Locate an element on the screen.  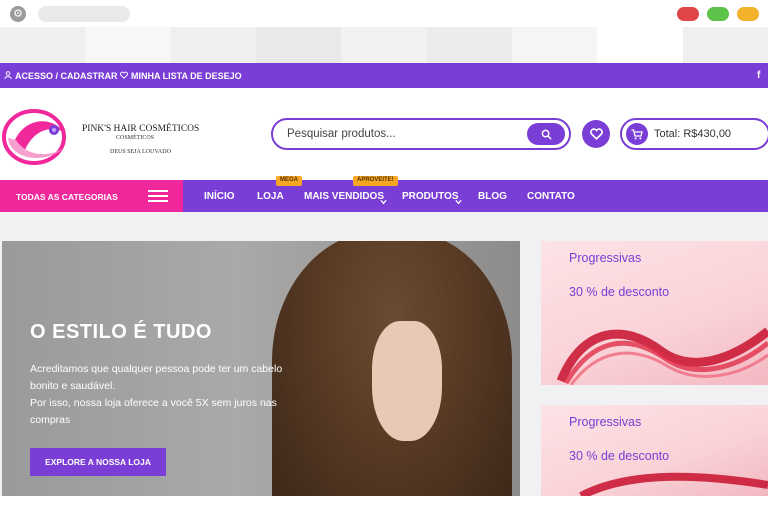
explore-store-button: EXPLORE A NOSSA LOJA is located at coordinates (98, 462).